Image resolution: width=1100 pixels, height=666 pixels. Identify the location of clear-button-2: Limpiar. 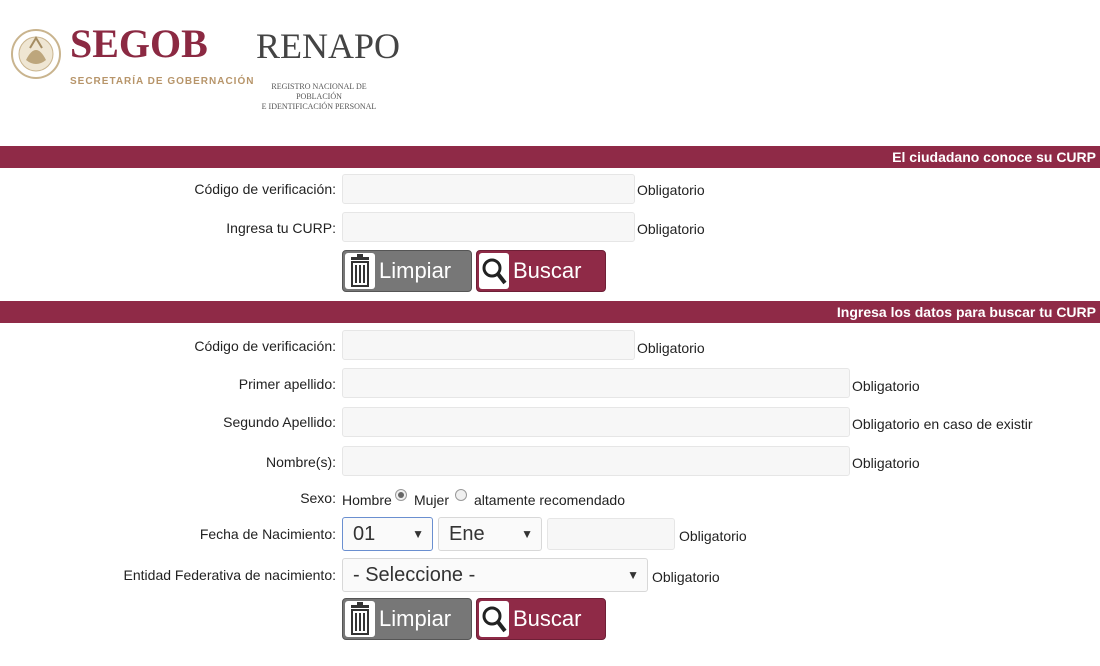
(407, 619).